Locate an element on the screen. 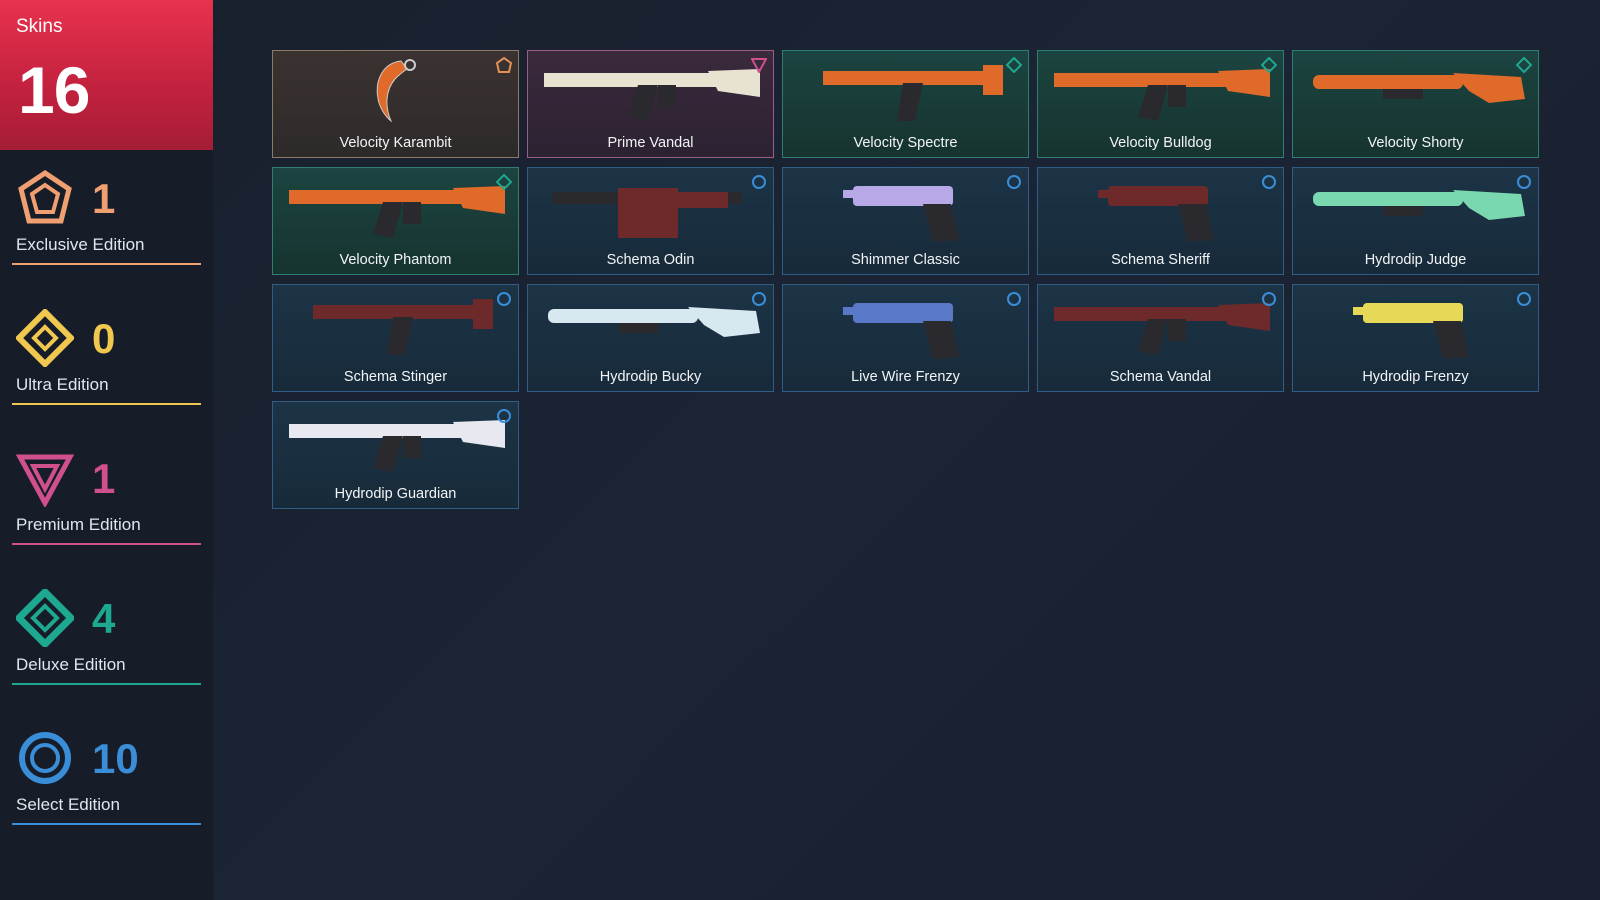  tier-name: Premium Edition is located at coordinates (78, 524).